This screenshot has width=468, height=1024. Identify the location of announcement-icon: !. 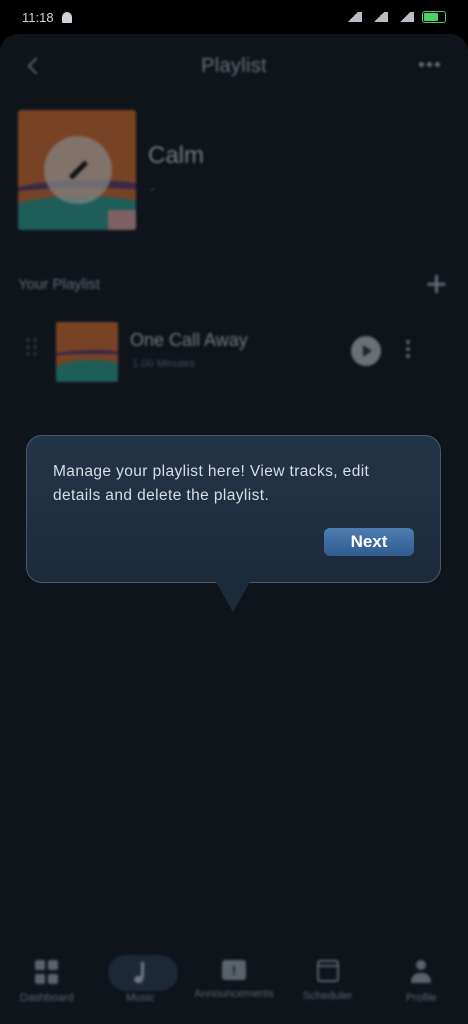
(233, 970).